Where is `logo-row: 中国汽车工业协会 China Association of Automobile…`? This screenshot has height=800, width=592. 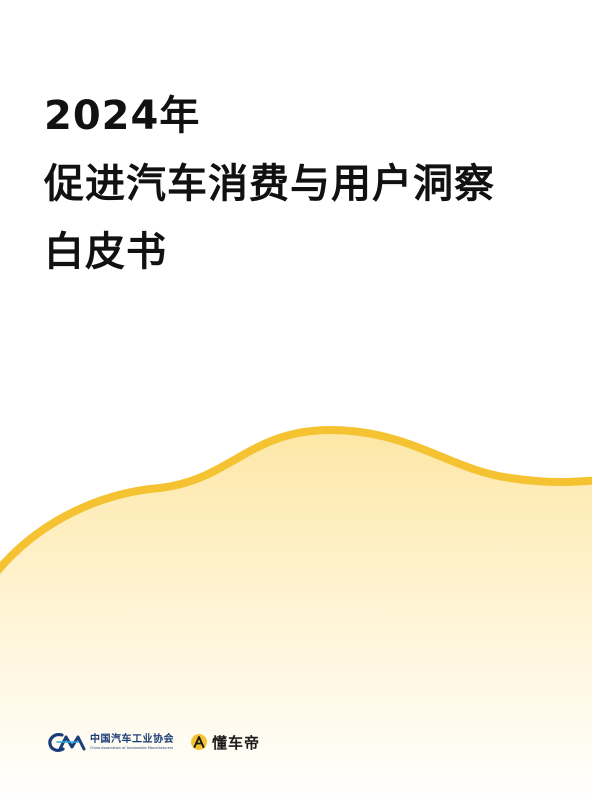 logo-row: 中国汽车工业协会 China Association of Automobile… is located at coordinates (154, 742).